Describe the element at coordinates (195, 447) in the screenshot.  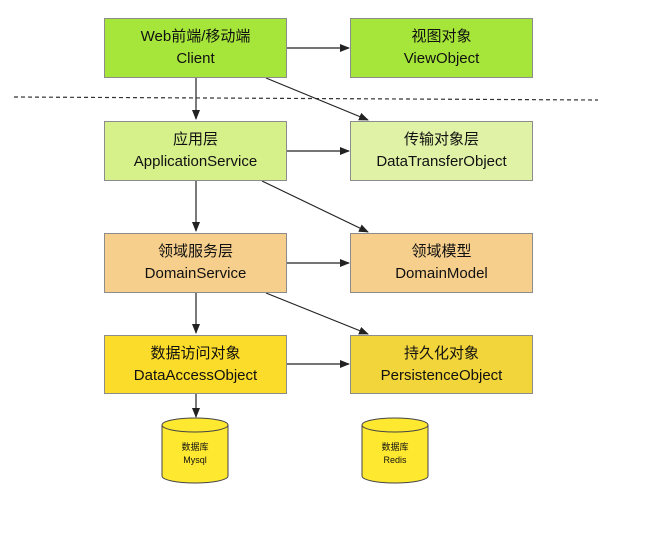
I see `database-mysql-title: 数据库` at that location.